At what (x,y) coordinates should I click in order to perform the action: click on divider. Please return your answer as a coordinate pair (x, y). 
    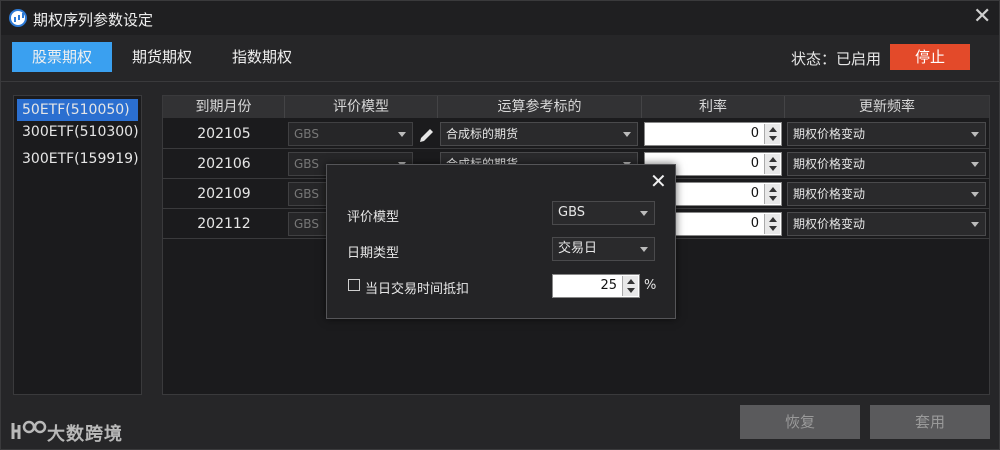
    Looking at the image, I should click on (500, 81).